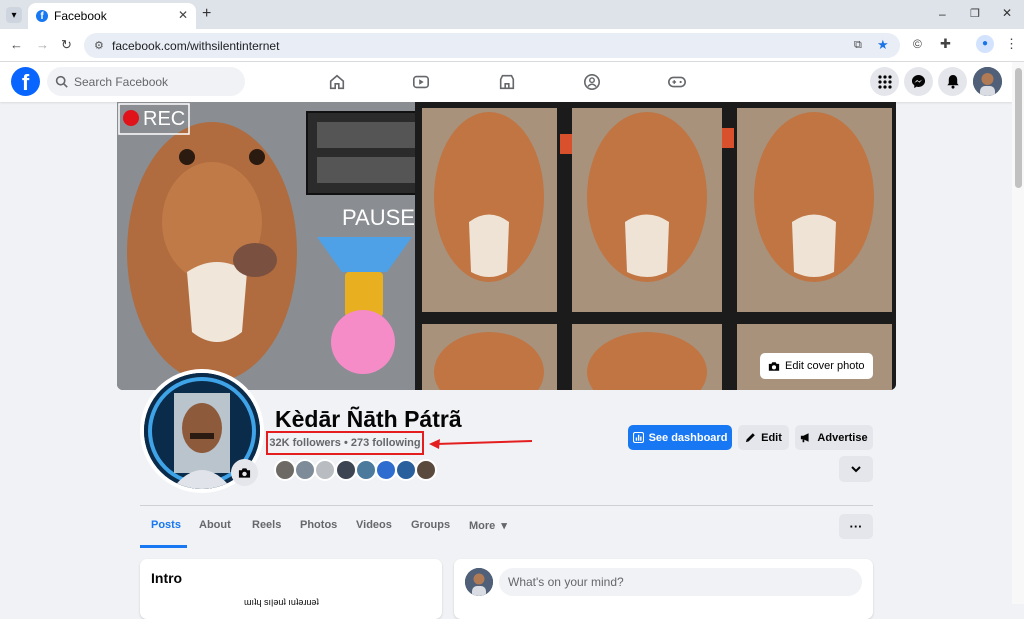 The height and width of the screenshot is (619, 1024). I want to click on search-icon, so click(61, 81).